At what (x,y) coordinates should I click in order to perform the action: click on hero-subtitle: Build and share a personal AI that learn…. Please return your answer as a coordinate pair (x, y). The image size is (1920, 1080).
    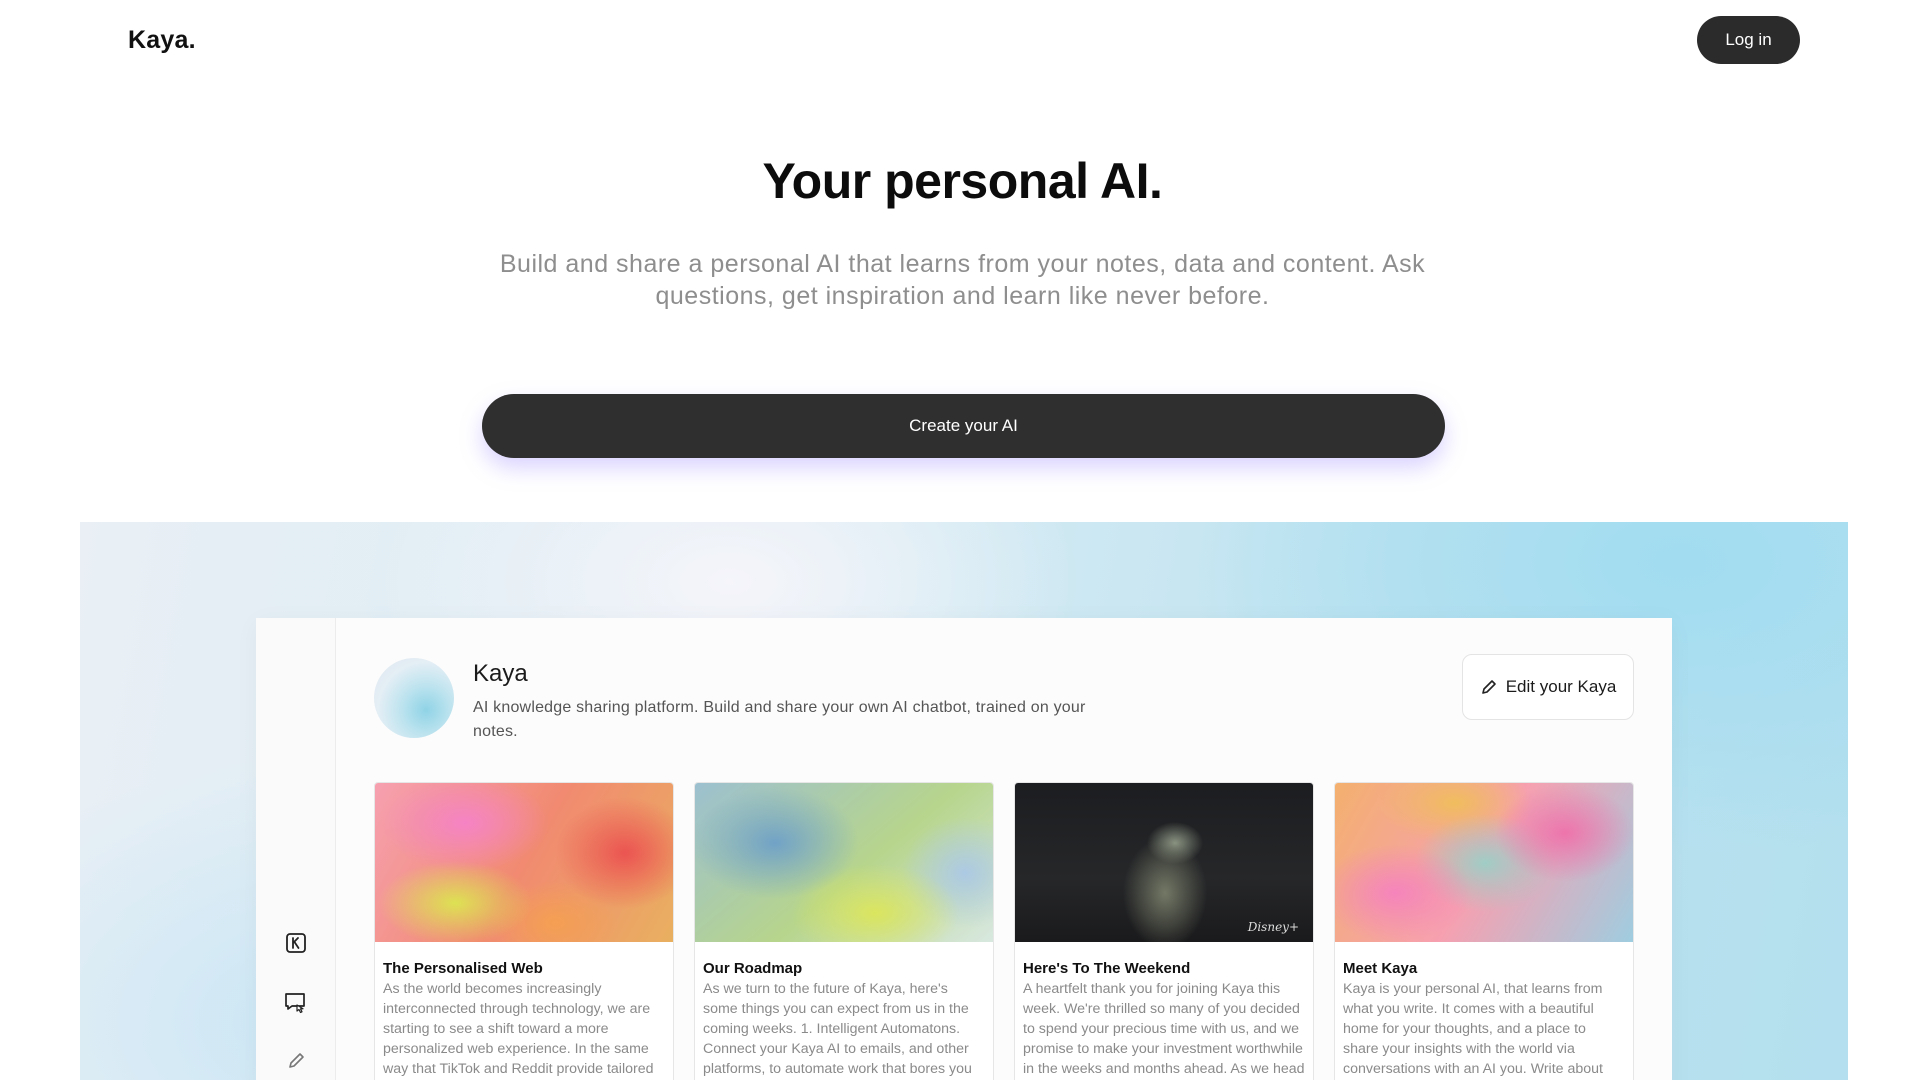
    Looking at the image, I should click on (962, 280).